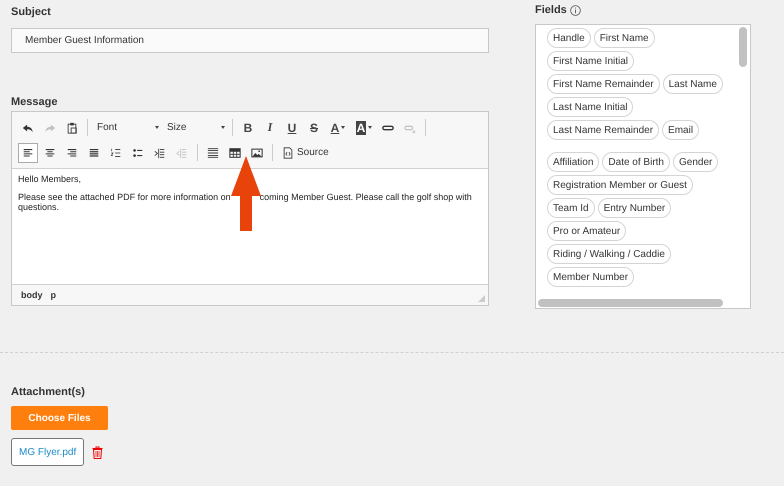 The image size is (784, 486). I want to click on field-chip: Last Name Remainder, so click(603, 130).